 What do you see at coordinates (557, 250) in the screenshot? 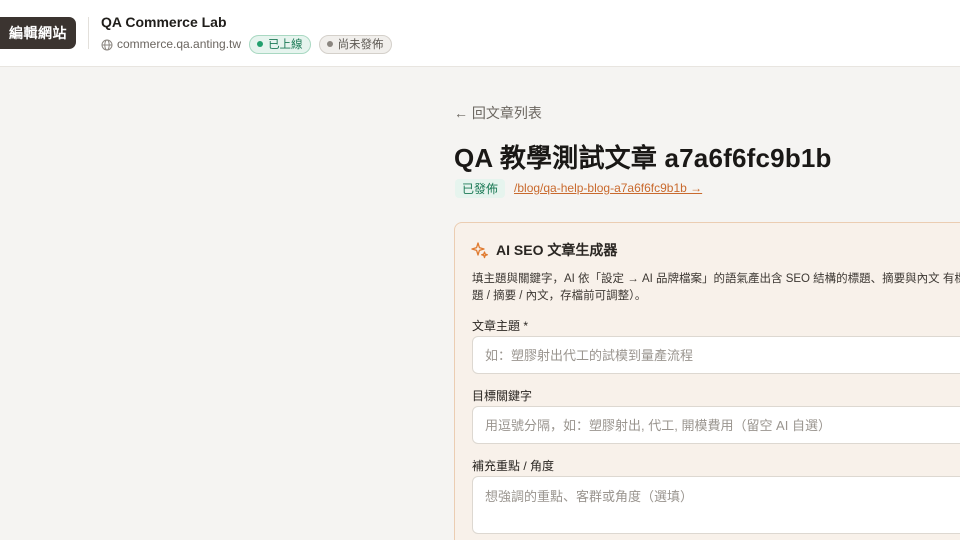
I see `card-title: AI SEO 文章生成器` at bounding box center [557, 250].